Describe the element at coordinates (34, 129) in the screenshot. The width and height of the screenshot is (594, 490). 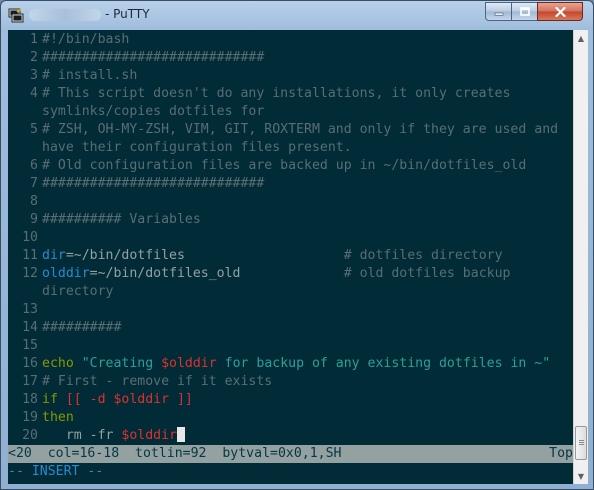
I see `line-number: 5` at that location.